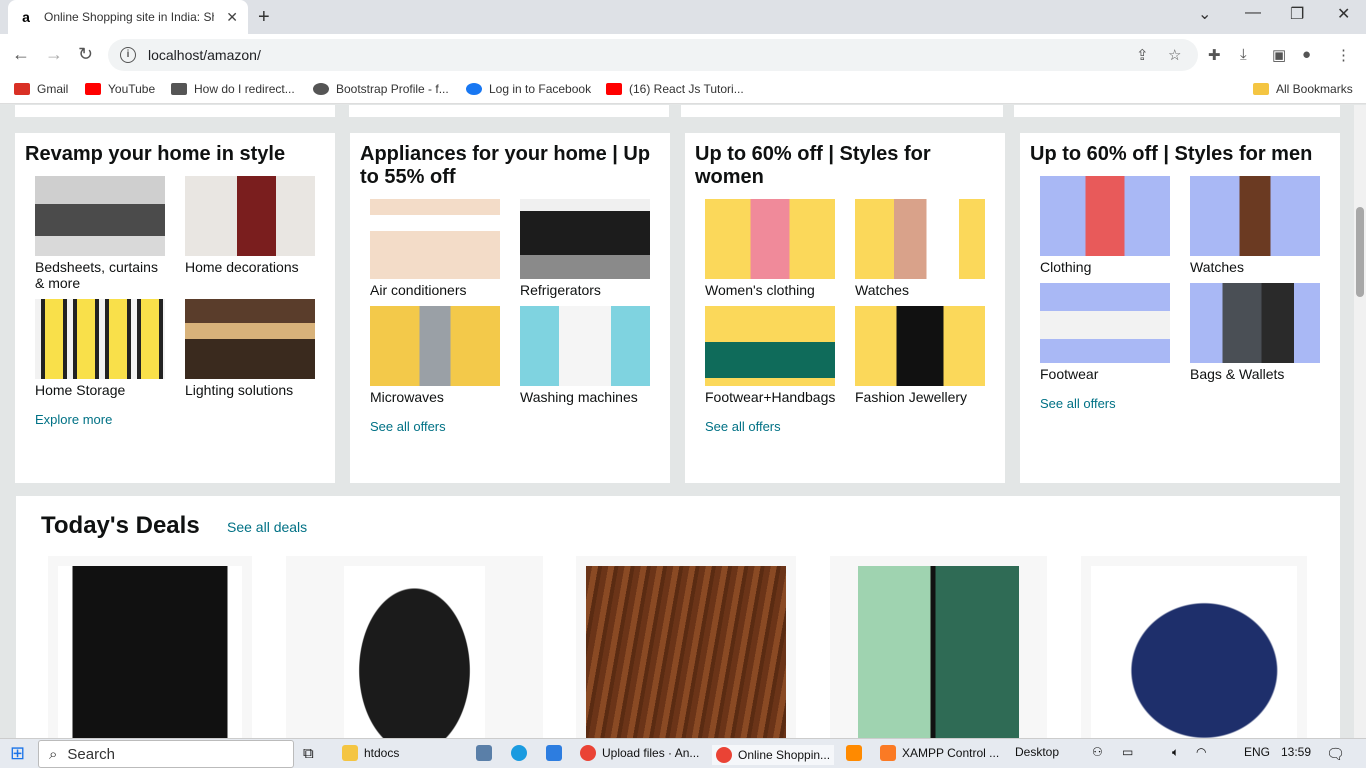 The width and height of the screenshot is (1366, 768). What do you see at coordinates (1214, 55) in the screenshot?
I see `extensions-icon: ✚` at bounding box center [1214, 55].